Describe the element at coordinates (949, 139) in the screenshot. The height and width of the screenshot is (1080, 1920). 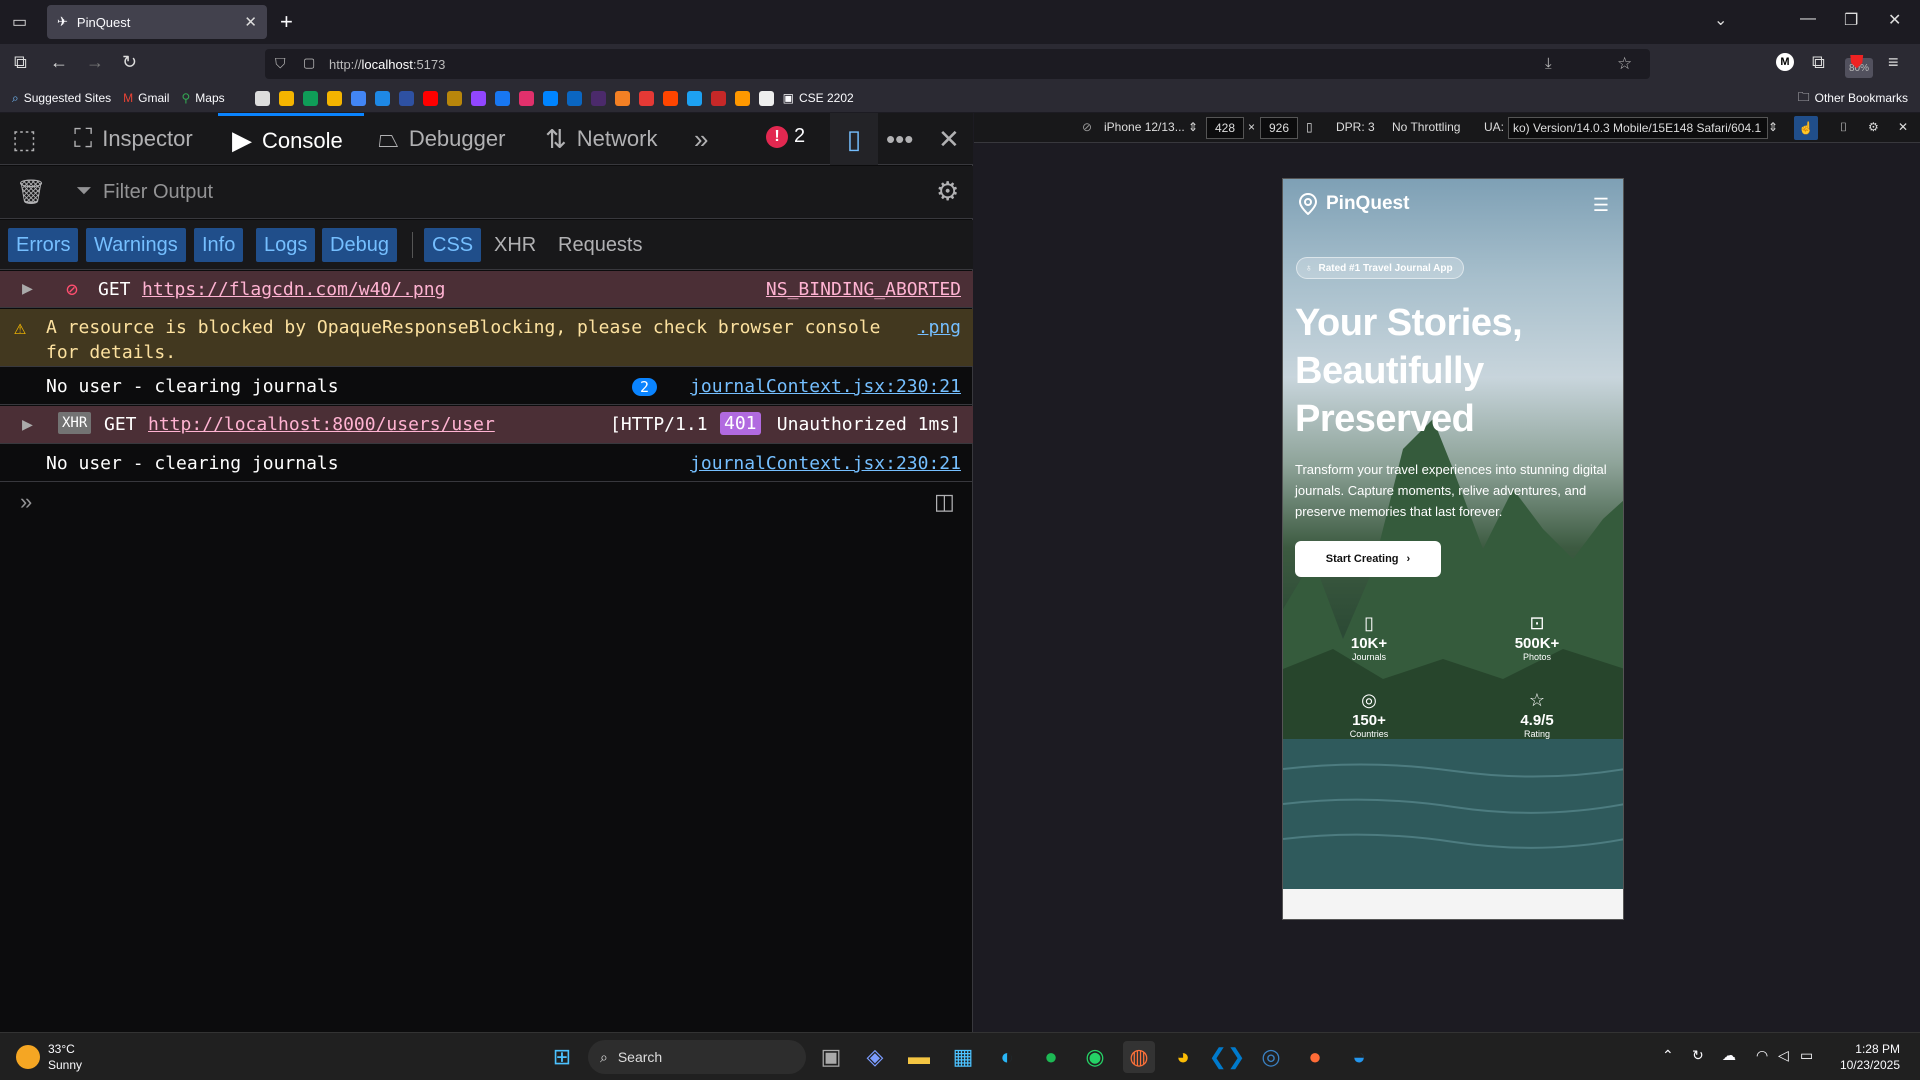
I see `close-devtools-icon: ✕` at that location.